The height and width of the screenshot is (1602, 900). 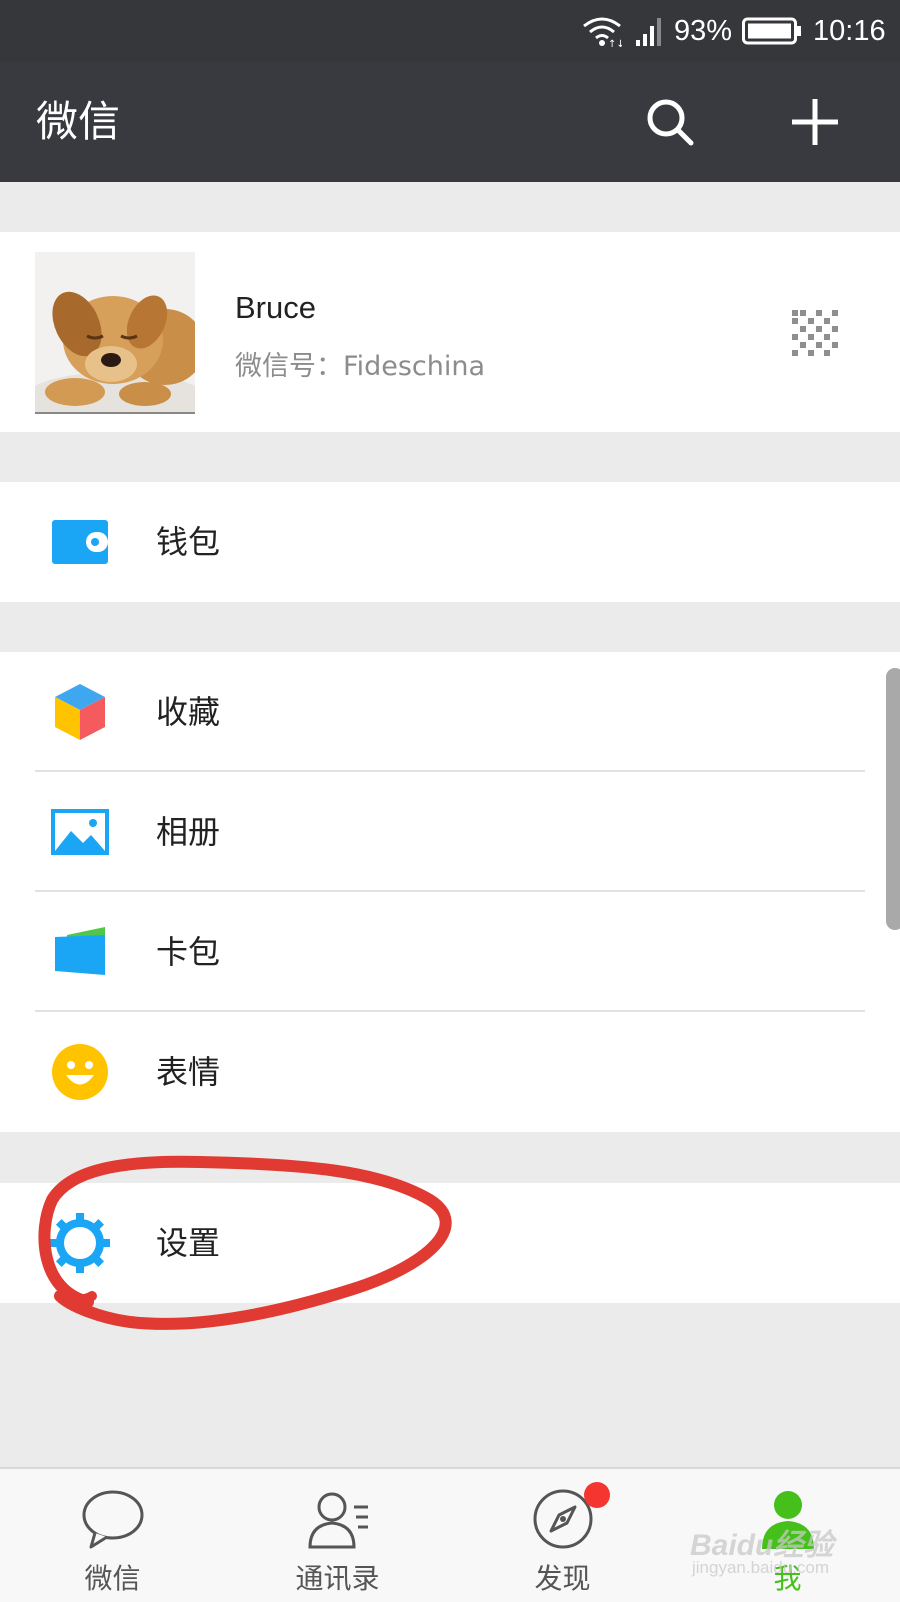 What do you see at coordinates (188, 542) in the screenshot?
I see `menu-item-label: 钱包` at bounding box center [188, 542].